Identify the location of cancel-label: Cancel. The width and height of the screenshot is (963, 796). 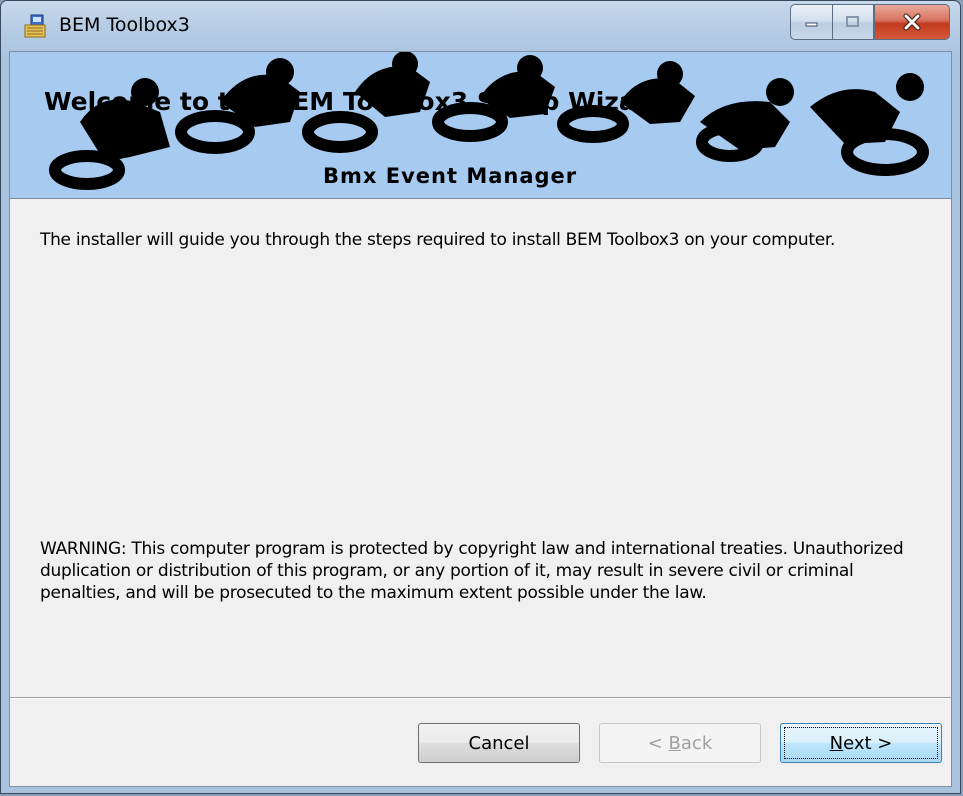
(499, 743).